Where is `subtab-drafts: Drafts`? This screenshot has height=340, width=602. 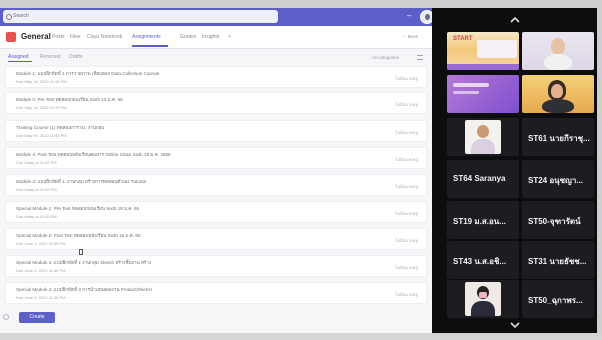
subtab-drafts: Drafts is located at coordinates (75, 57).